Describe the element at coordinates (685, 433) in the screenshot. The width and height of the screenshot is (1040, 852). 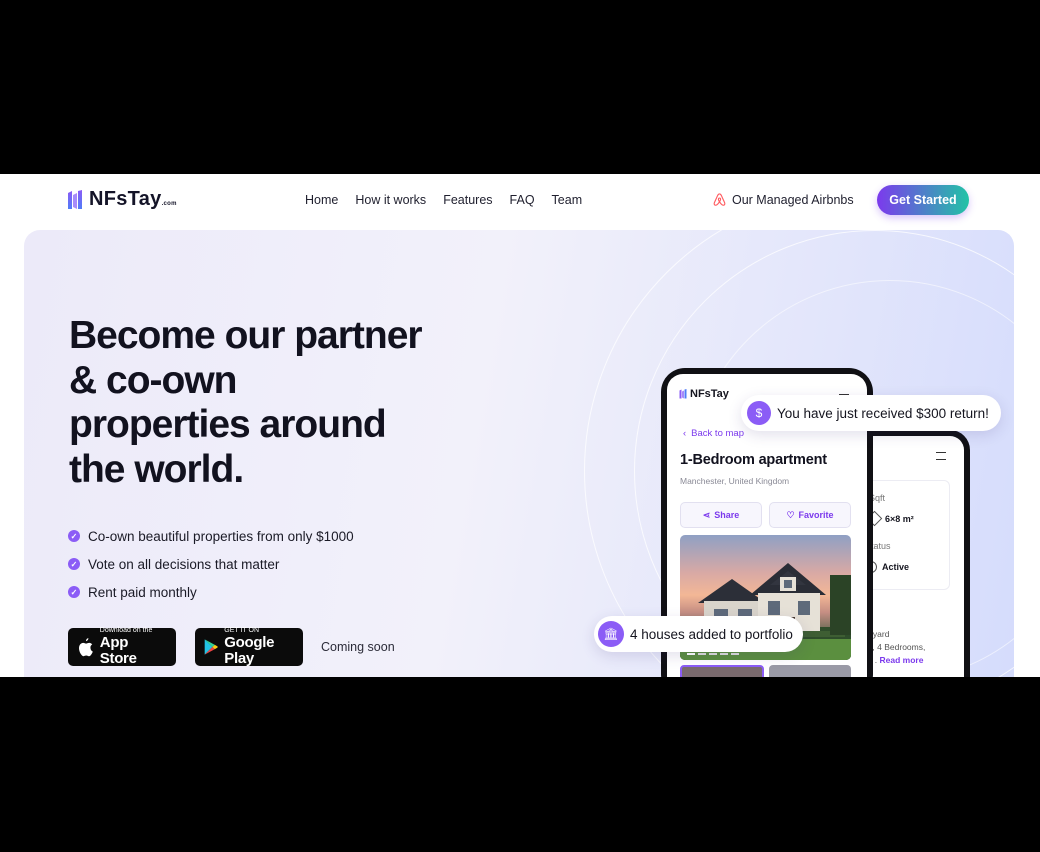
I see `chevron-left-icon: ‹` at that location.